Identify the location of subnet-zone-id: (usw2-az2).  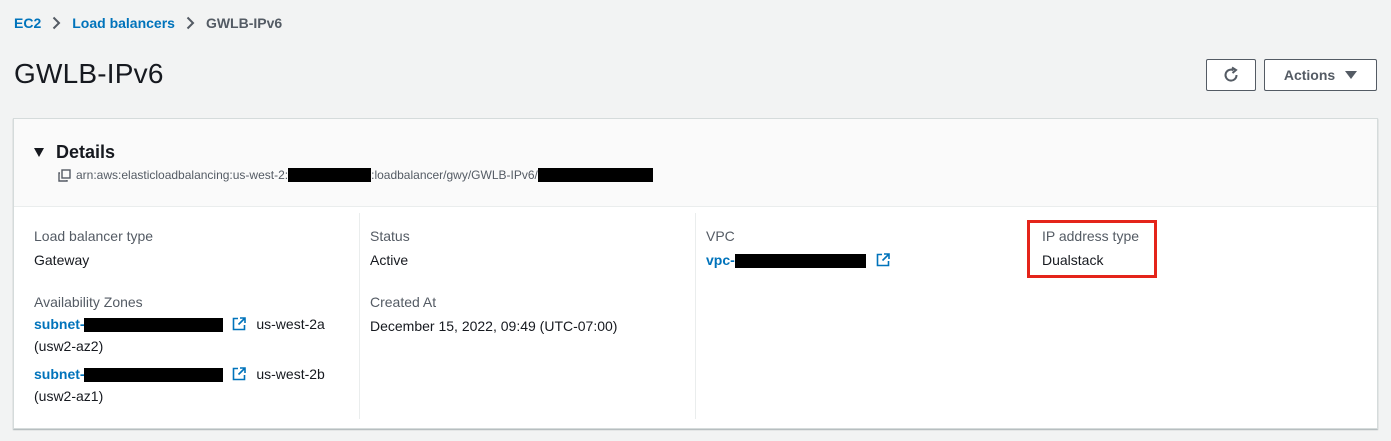
(69, 346).